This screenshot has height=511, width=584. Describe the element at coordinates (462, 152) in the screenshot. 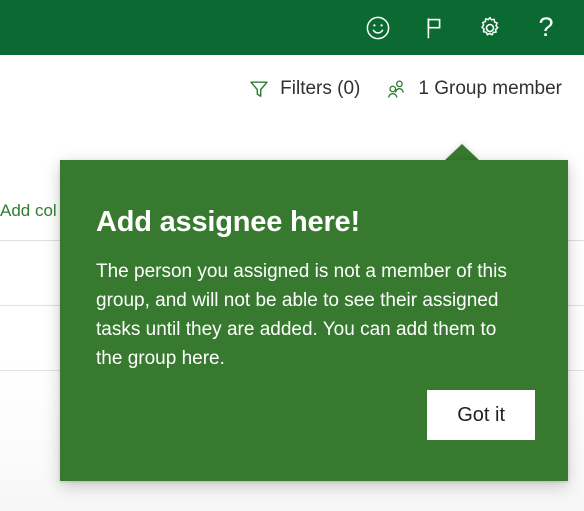

I see `callout-pointer-beak` at that location.